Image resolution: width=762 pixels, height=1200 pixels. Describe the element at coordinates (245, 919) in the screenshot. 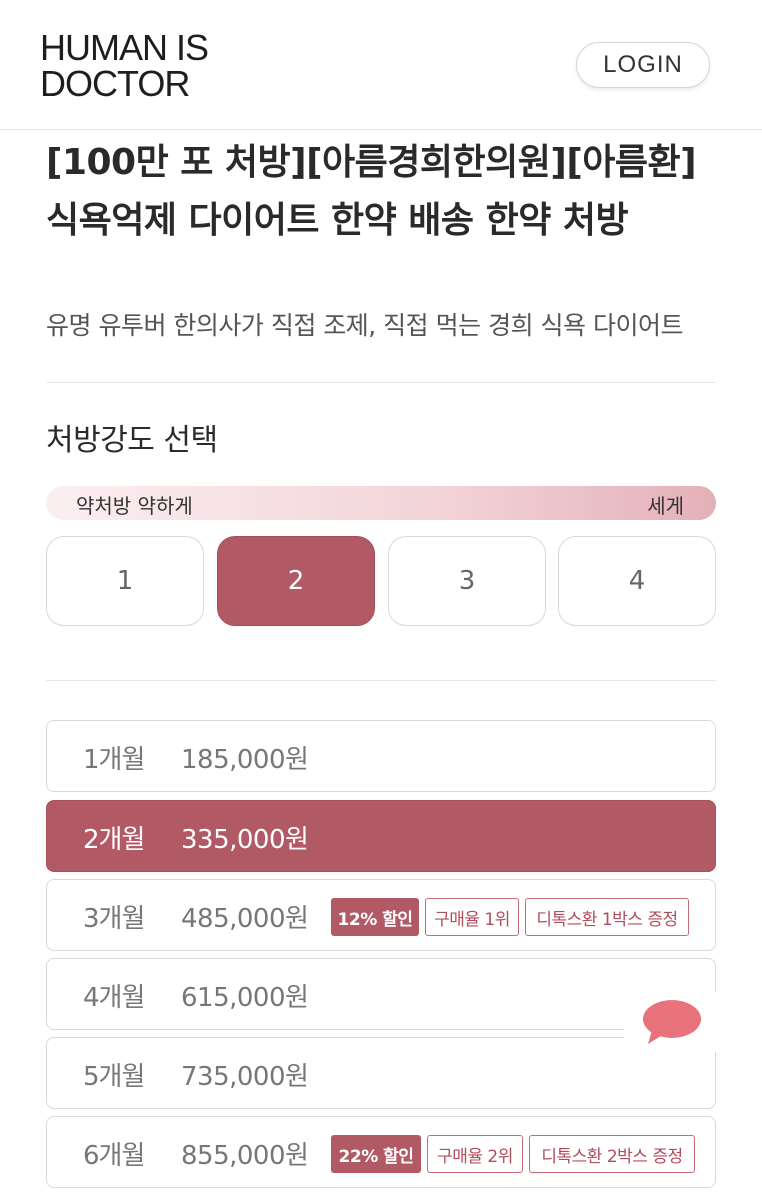

I see `plan-price: 485,000원` at that location.